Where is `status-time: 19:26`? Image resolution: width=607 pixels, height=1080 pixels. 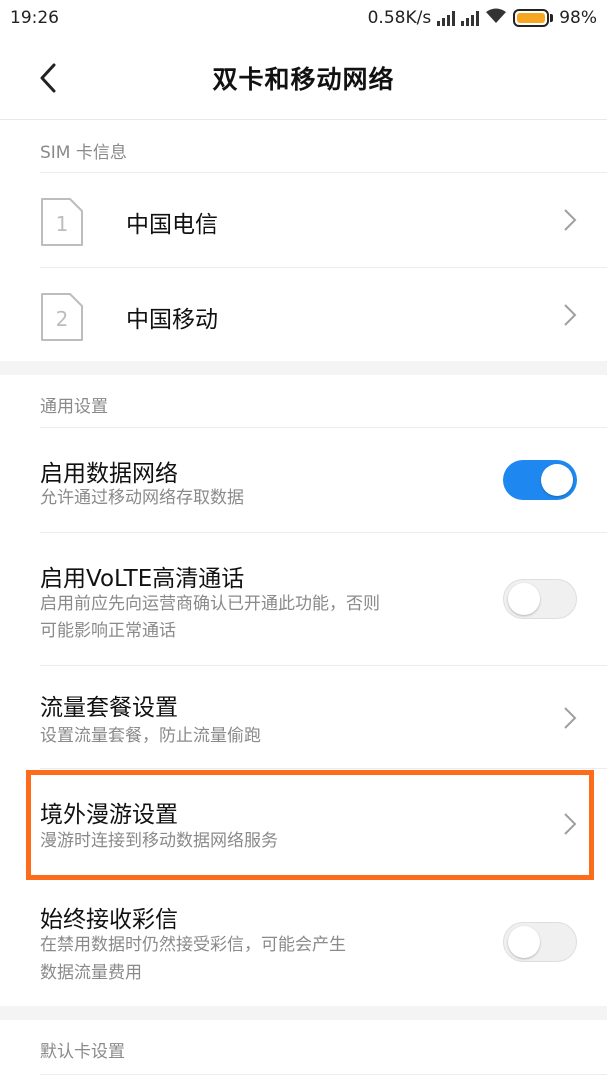 status-time: 19:26 is located at coordinates (34, 18).